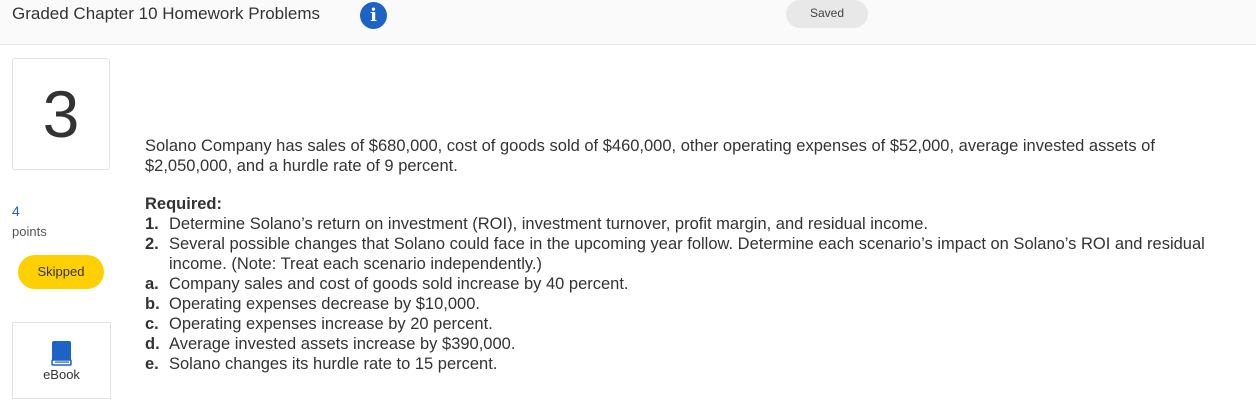 Image resolution: width=1256 pixels, height=410 pixels. Describe the element at coordinates (373, 15) in the screenshot. I see `info-icon: i` at that location.